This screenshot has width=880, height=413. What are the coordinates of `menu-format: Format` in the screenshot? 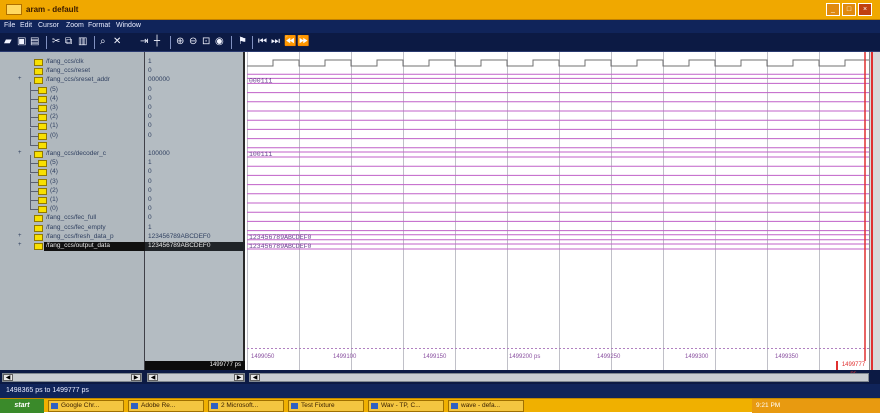 It's located at (99, 25).